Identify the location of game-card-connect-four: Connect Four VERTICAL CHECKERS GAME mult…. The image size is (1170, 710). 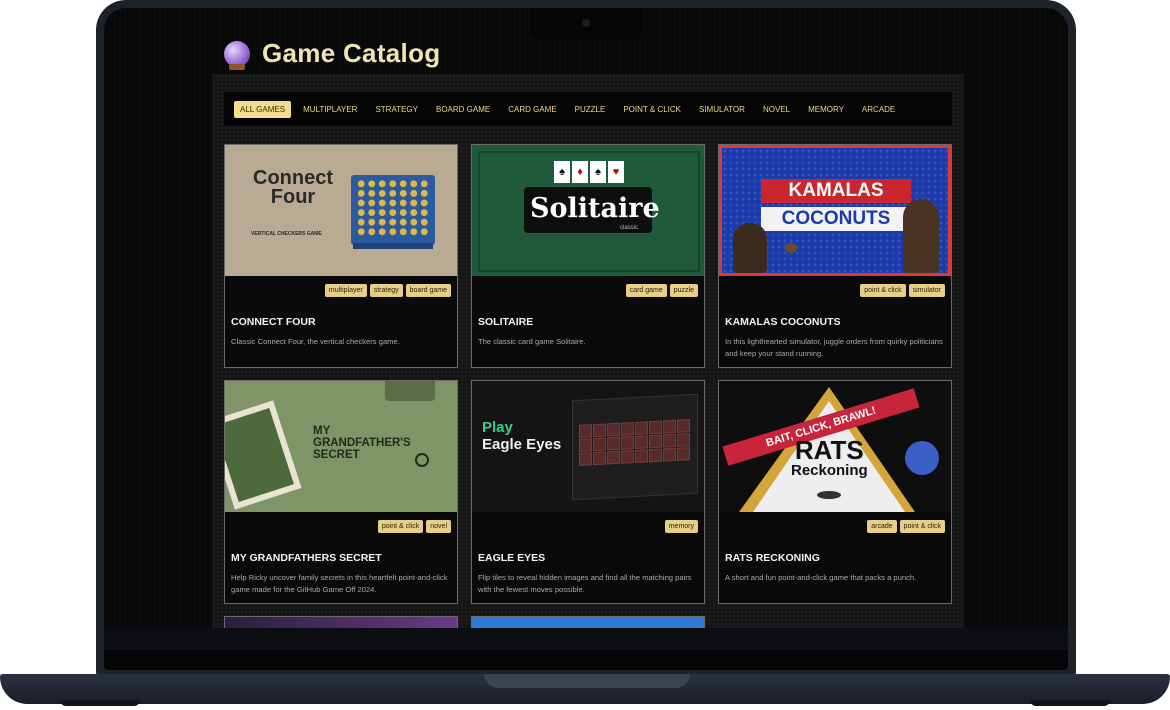
(341, 256).